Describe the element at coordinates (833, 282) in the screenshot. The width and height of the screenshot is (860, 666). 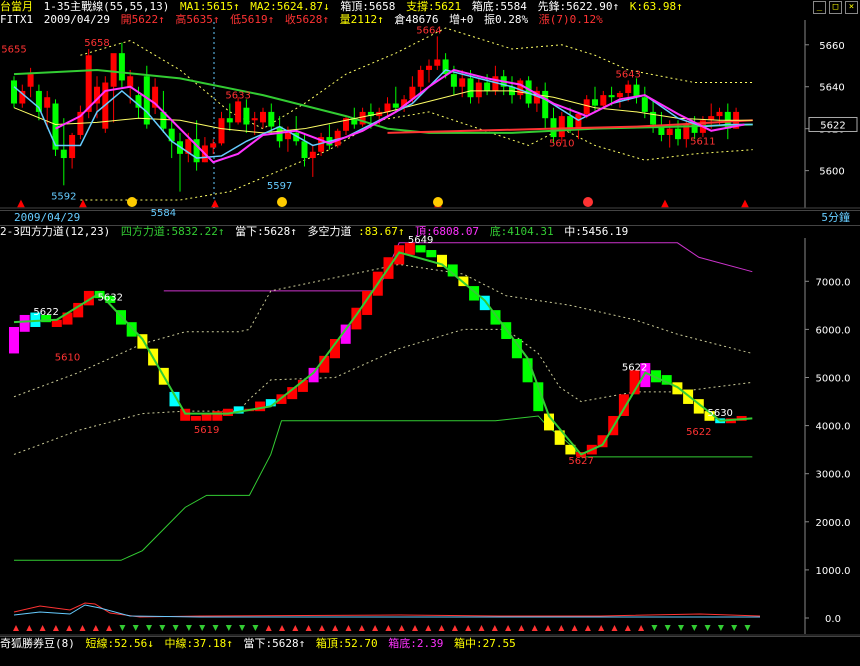
I see `panel2-tick-label: 7000.0` at that location.